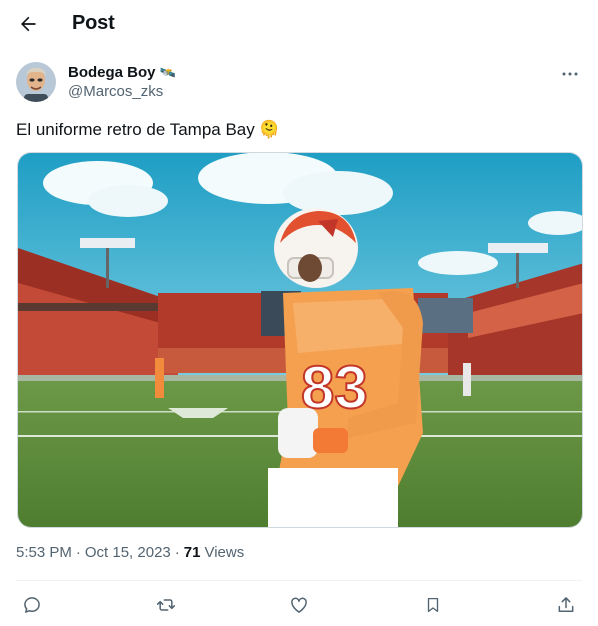 The width and height of the screenshot is (598, 626). I want to click on bookmark-icon, so click(433, 605).